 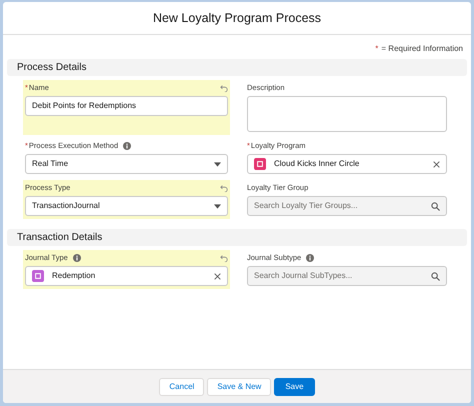 I want to click on lookup-value: Cloud Kicks Inner Circle, so click(x=317, y=164).